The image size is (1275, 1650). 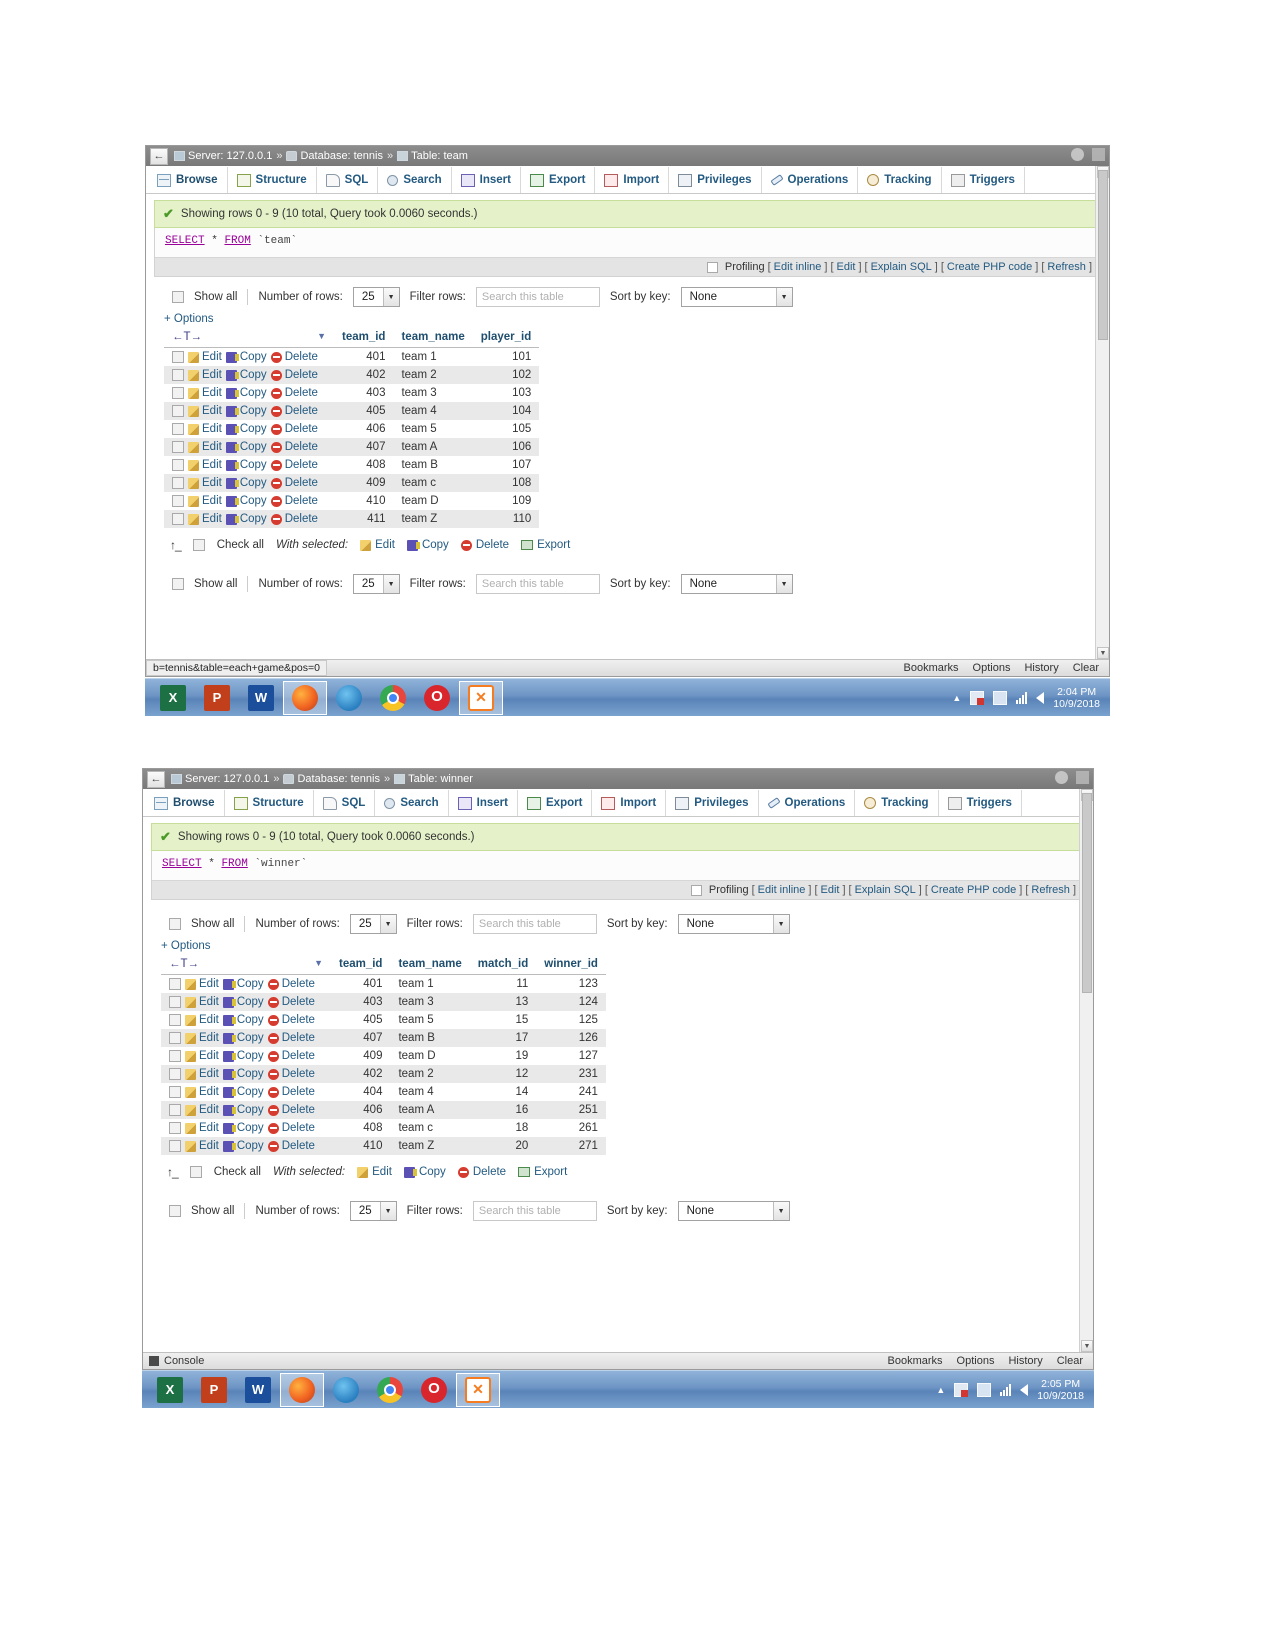 I want to click on sort-direction-header-2: ←T→ ▼, so click(x=246, y=965).